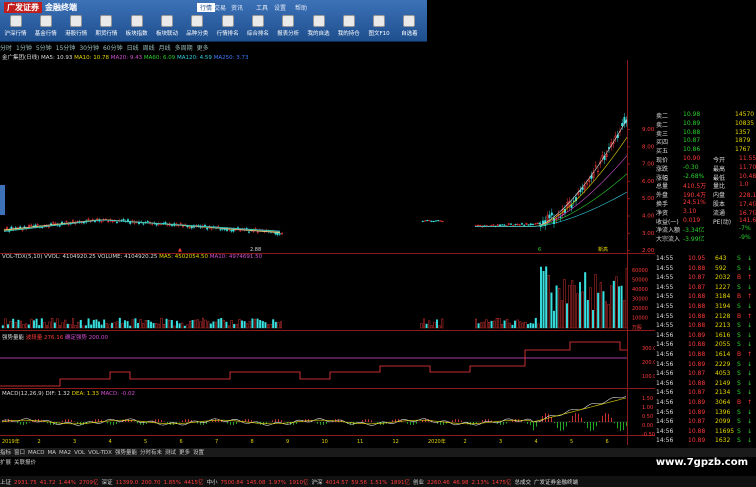  Describe the element at coordinates (722, 222) in the screenshot. I see `quote-key2: PE(动)` at that location.